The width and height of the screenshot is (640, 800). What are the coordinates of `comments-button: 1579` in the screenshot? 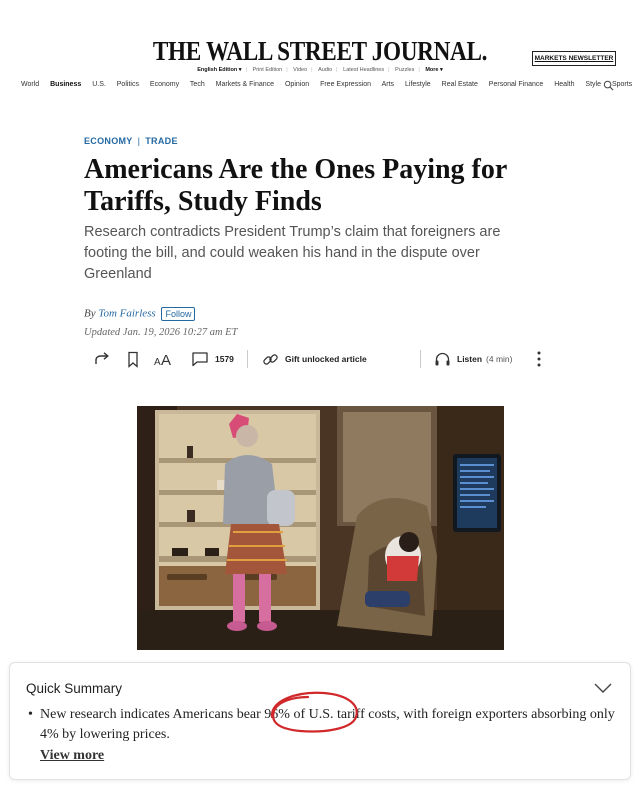 It's located at (212, 359).